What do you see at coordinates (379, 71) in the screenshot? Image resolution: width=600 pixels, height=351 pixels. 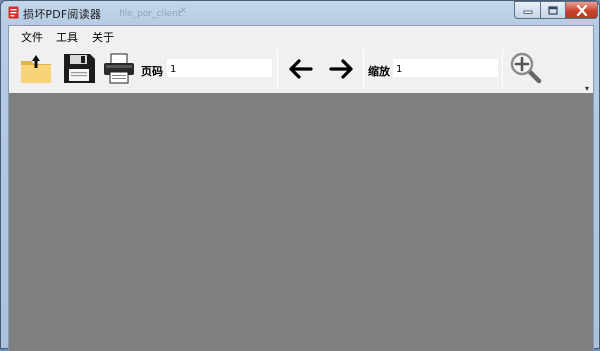 I see `zoom-label: 缩放` at bounding box center [379, 71].